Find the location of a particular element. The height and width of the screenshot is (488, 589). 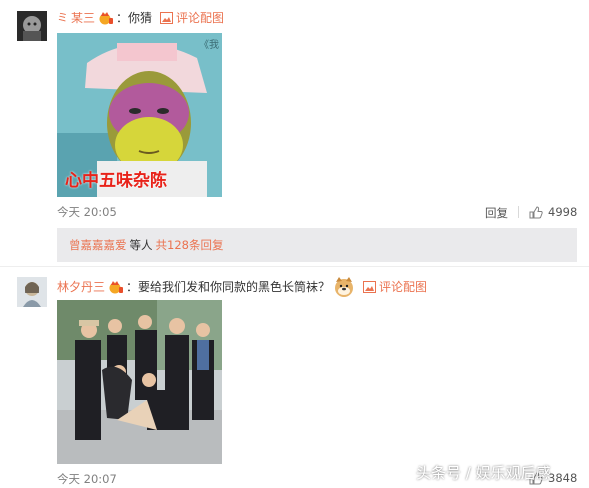

replies-summary: 曾嘉嘉嘉爱 等人 共128条回复 is located at coordinates (317, 245).